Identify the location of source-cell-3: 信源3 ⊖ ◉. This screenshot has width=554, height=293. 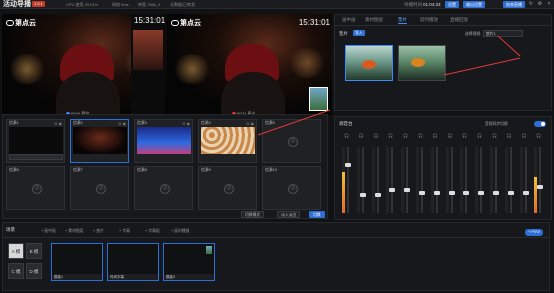
(163, 141).